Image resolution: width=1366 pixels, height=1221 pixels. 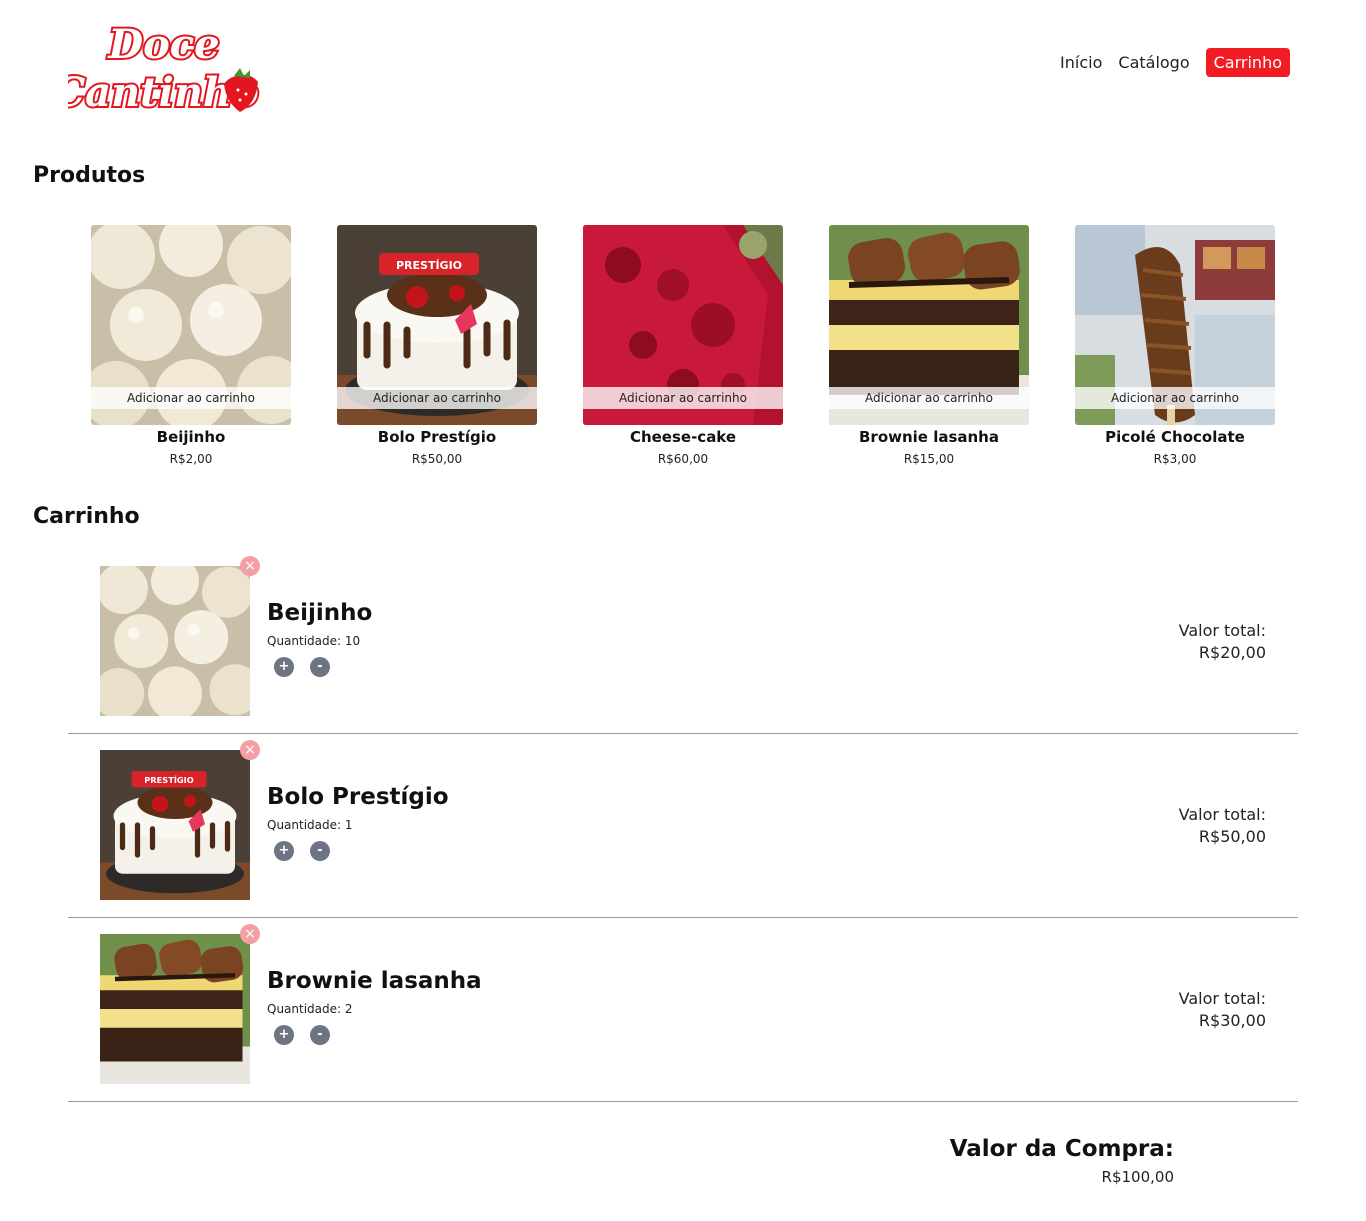 What do you see at coordinates (1061, 1149) in the screenshot?
I see `purchase-total-label: Valor da Compra:` at bounding box center [1061, 1149].